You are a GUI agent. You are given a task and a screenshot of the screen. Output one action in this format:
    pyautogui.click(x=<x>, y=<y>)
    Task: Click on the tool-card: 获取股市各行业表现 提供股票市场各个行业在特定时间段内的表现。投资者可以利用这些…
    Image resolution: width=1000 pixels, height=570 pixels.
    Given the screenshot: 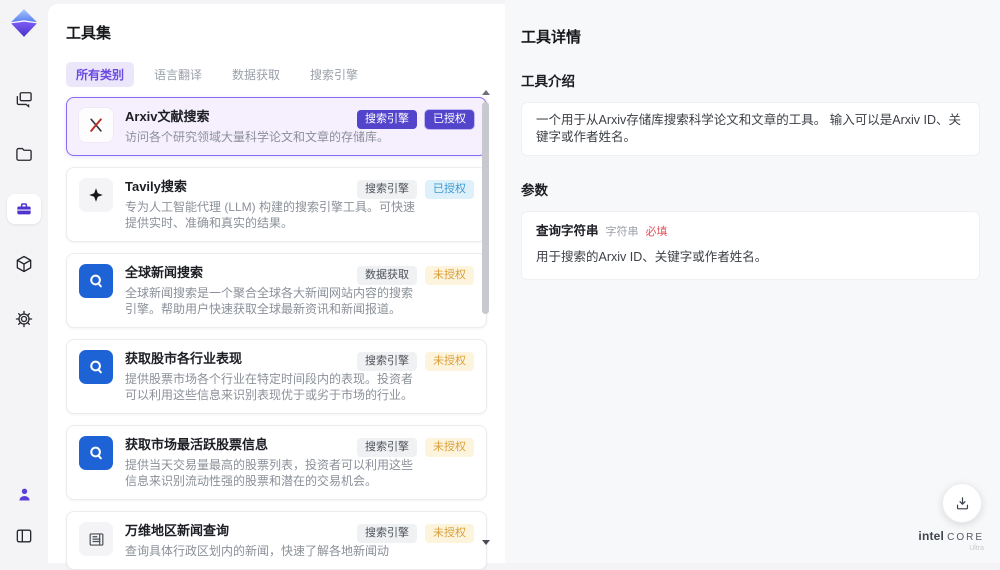 What is the action you would take?
    pyautogui.click(x=276, y=376)
    